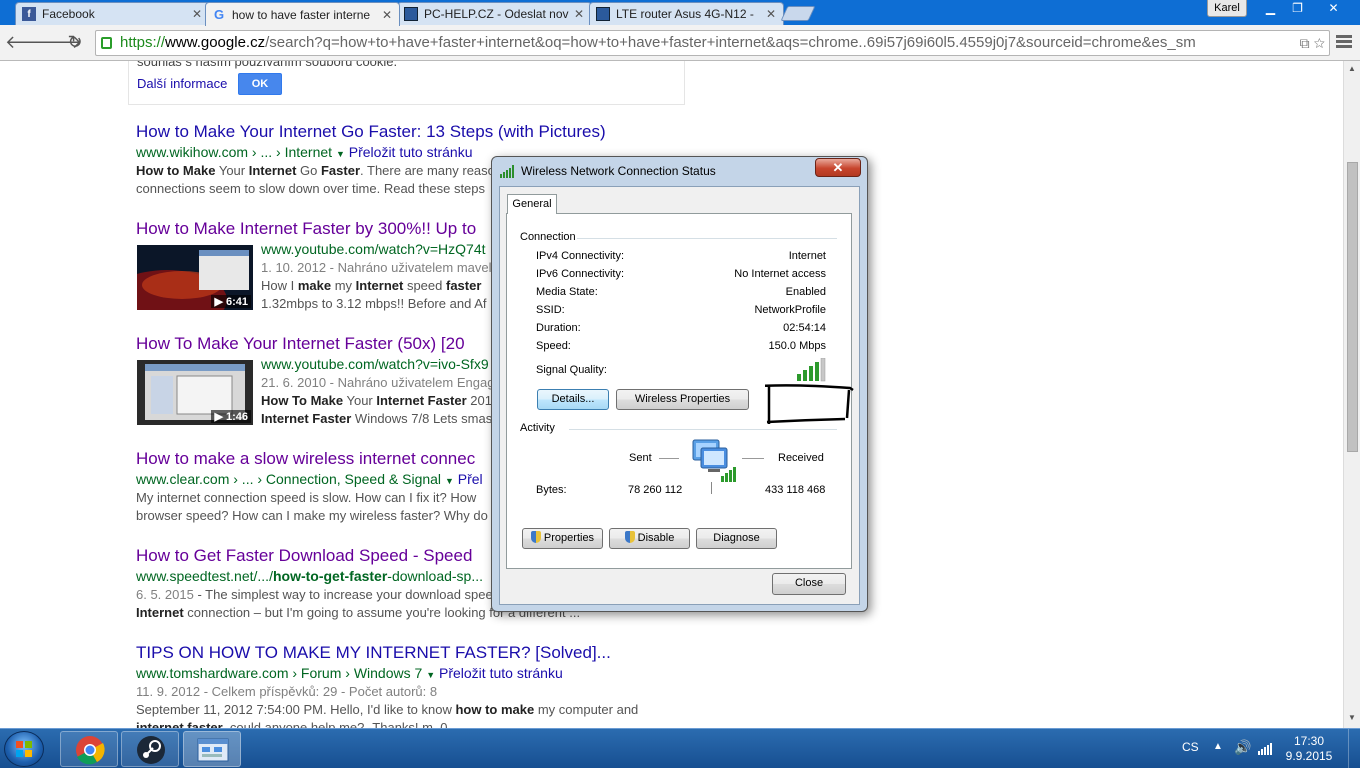  What do you see at coordinates (707, 238) in the screenshot?
I see `group-divider` at bounding box center [707, 238].